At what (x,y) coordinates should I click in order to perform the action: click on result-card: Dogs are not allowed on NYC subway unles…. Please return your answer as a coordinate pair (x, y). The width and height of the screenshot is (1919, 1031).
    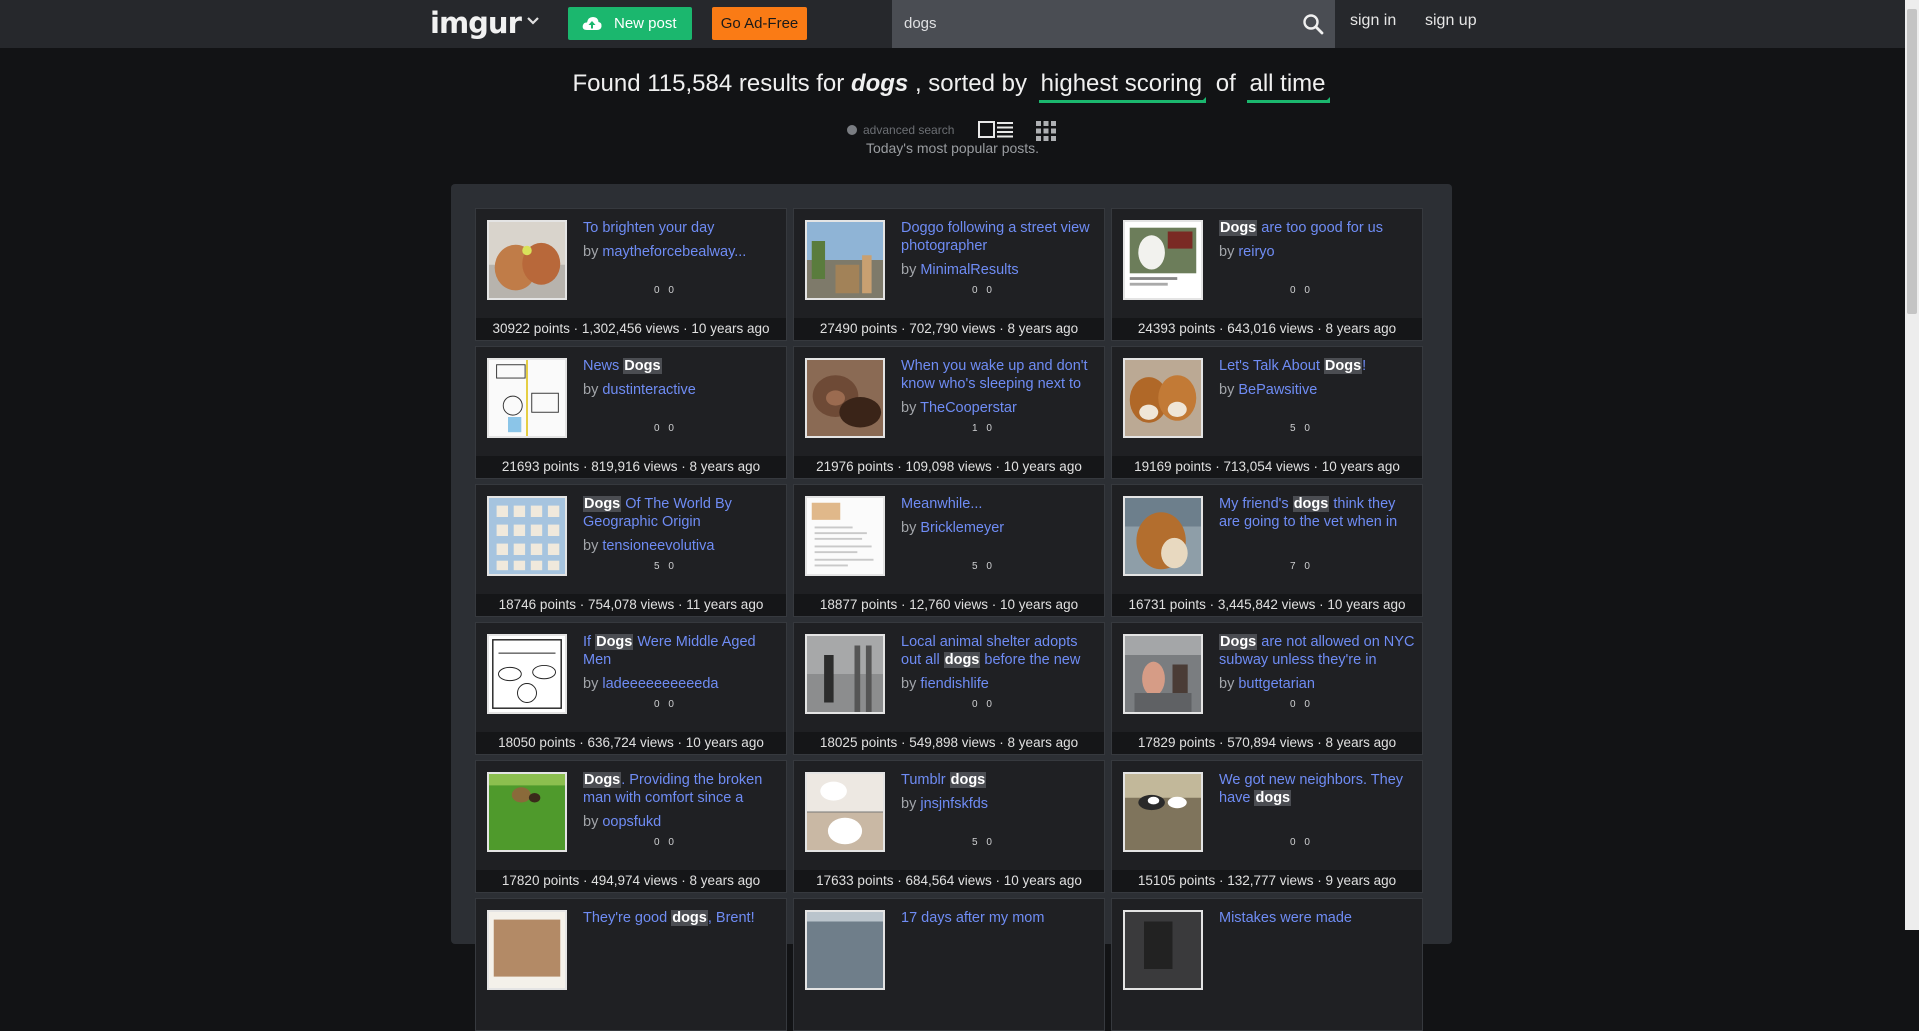
    Looking at the image, I should click on (1267, 688).